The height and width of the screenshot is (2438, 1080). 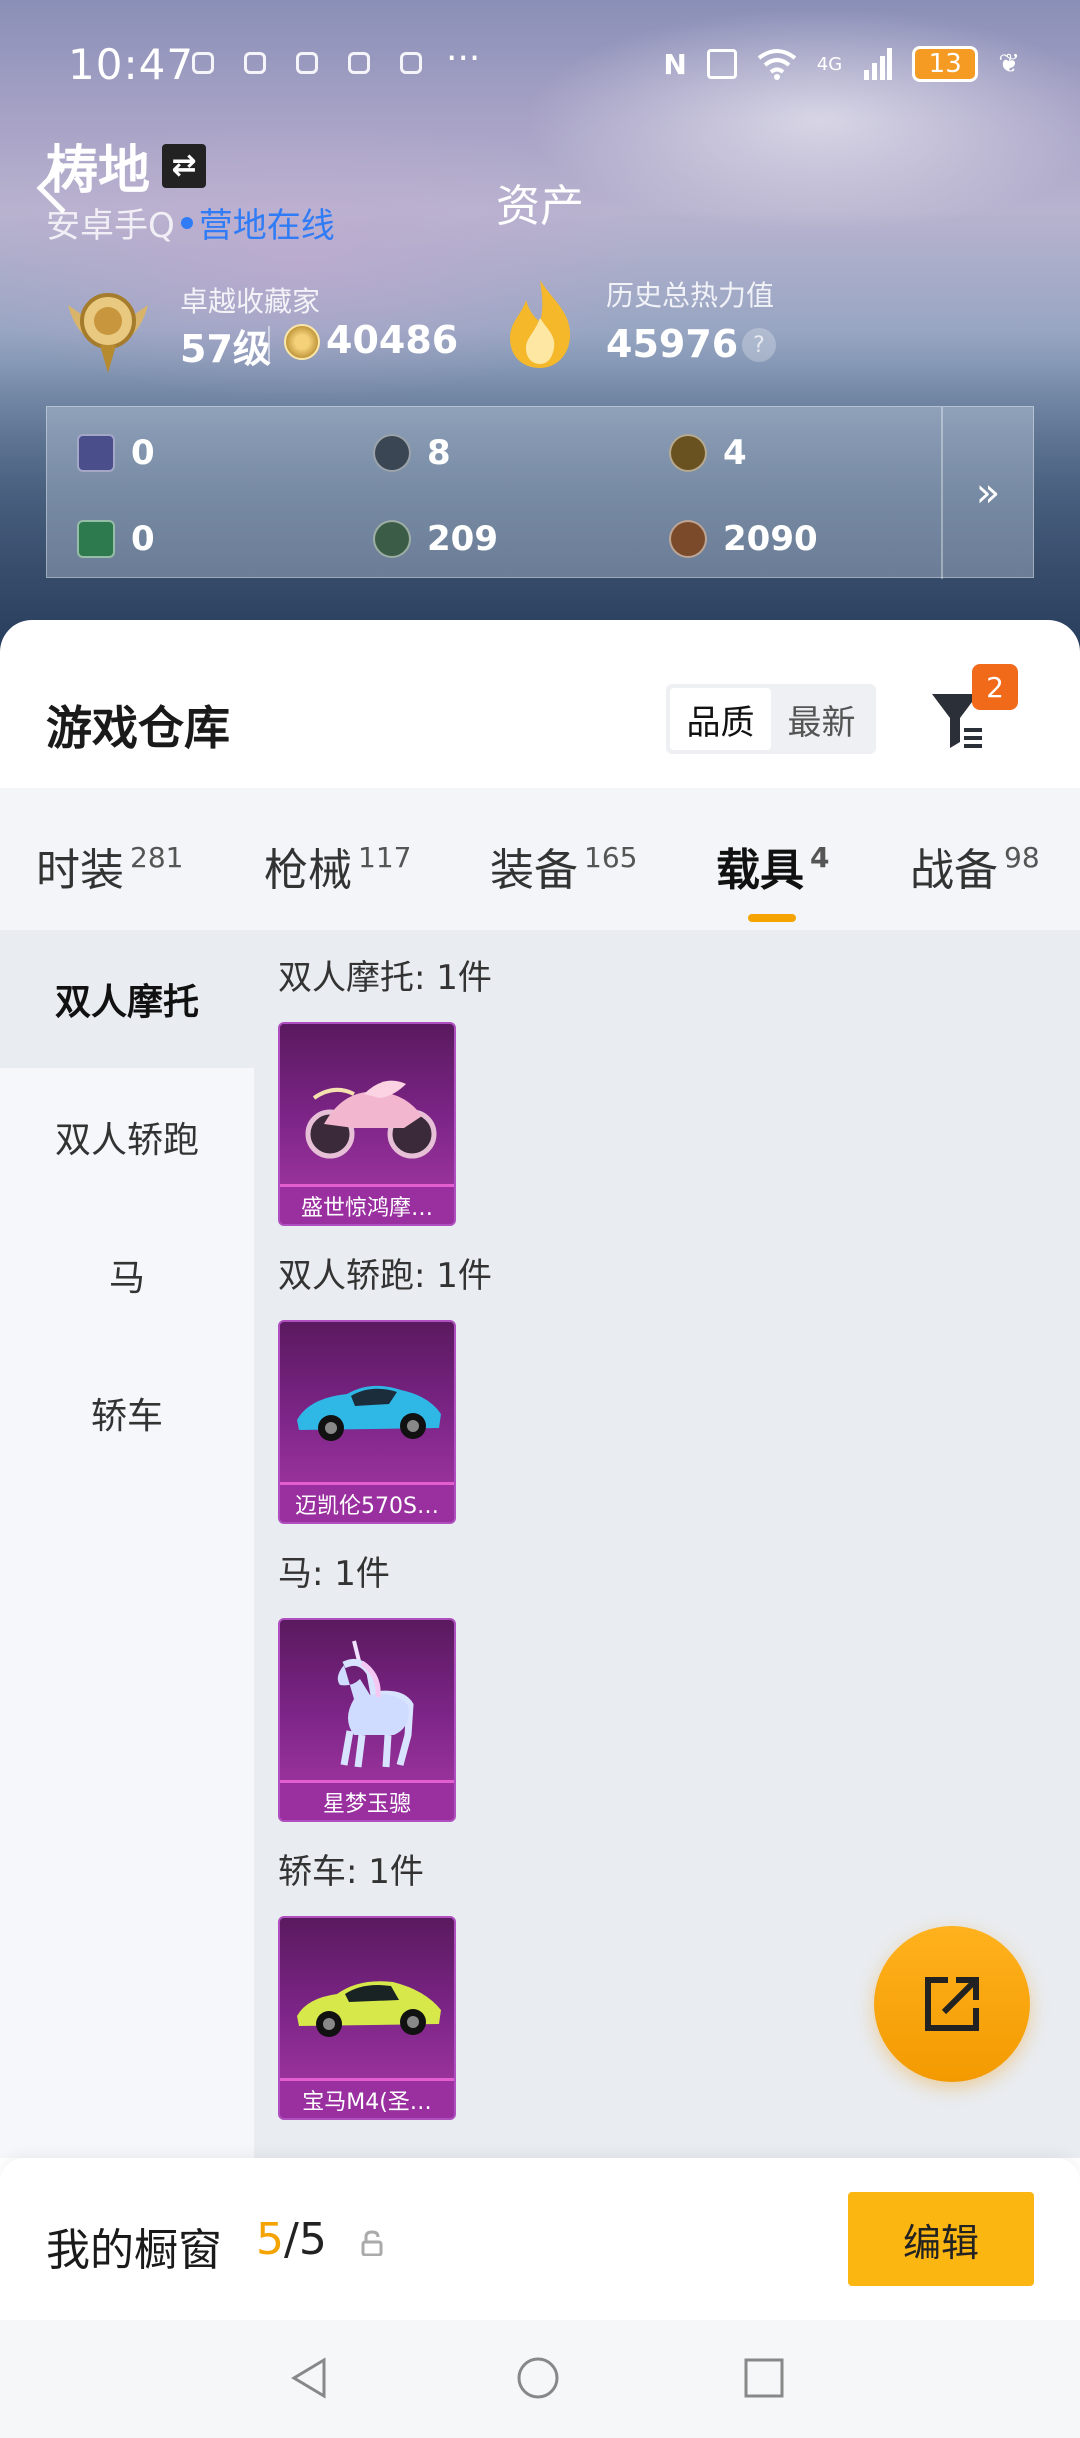 I want to click on battery-icon: 13, so click(x=945, y=64).